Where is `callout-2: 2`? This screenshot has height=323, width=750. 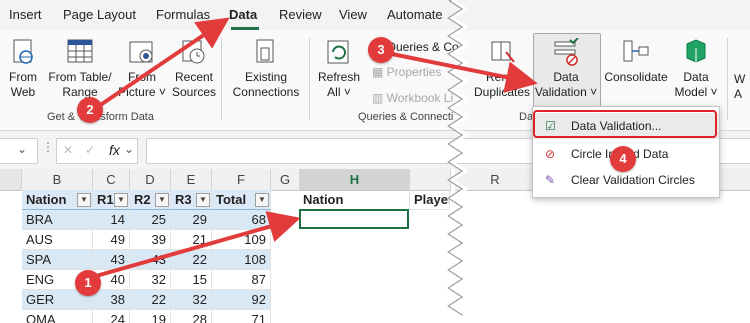
callout-2: 2 is located at coordinates (90, 110).